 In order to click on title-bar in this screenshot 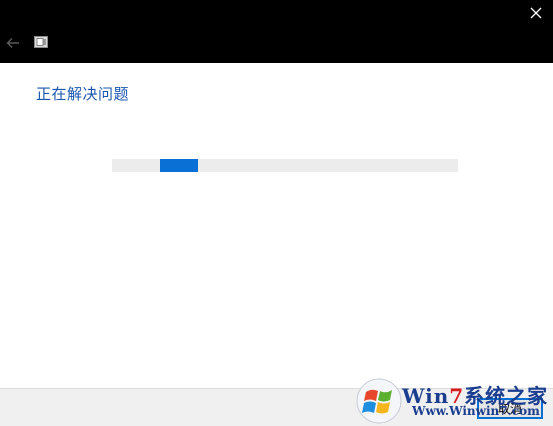, I will do `click(276, 31)`.